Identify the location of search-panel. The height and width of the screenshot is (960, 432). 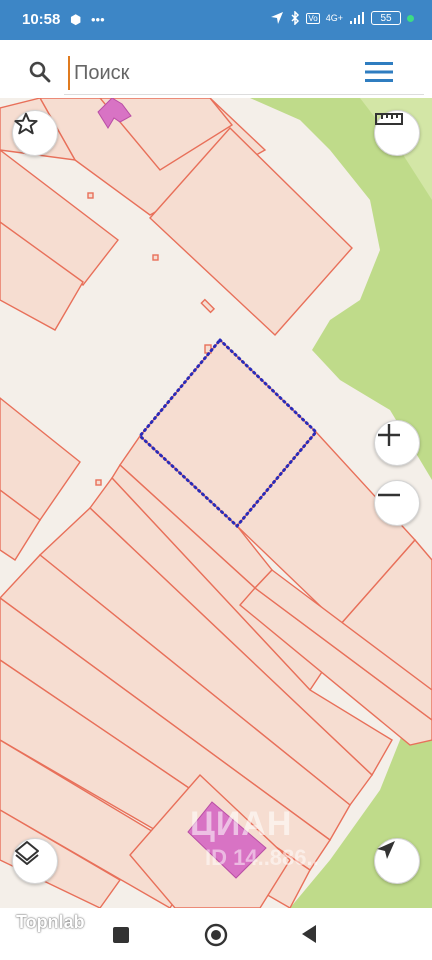
(216, 69).